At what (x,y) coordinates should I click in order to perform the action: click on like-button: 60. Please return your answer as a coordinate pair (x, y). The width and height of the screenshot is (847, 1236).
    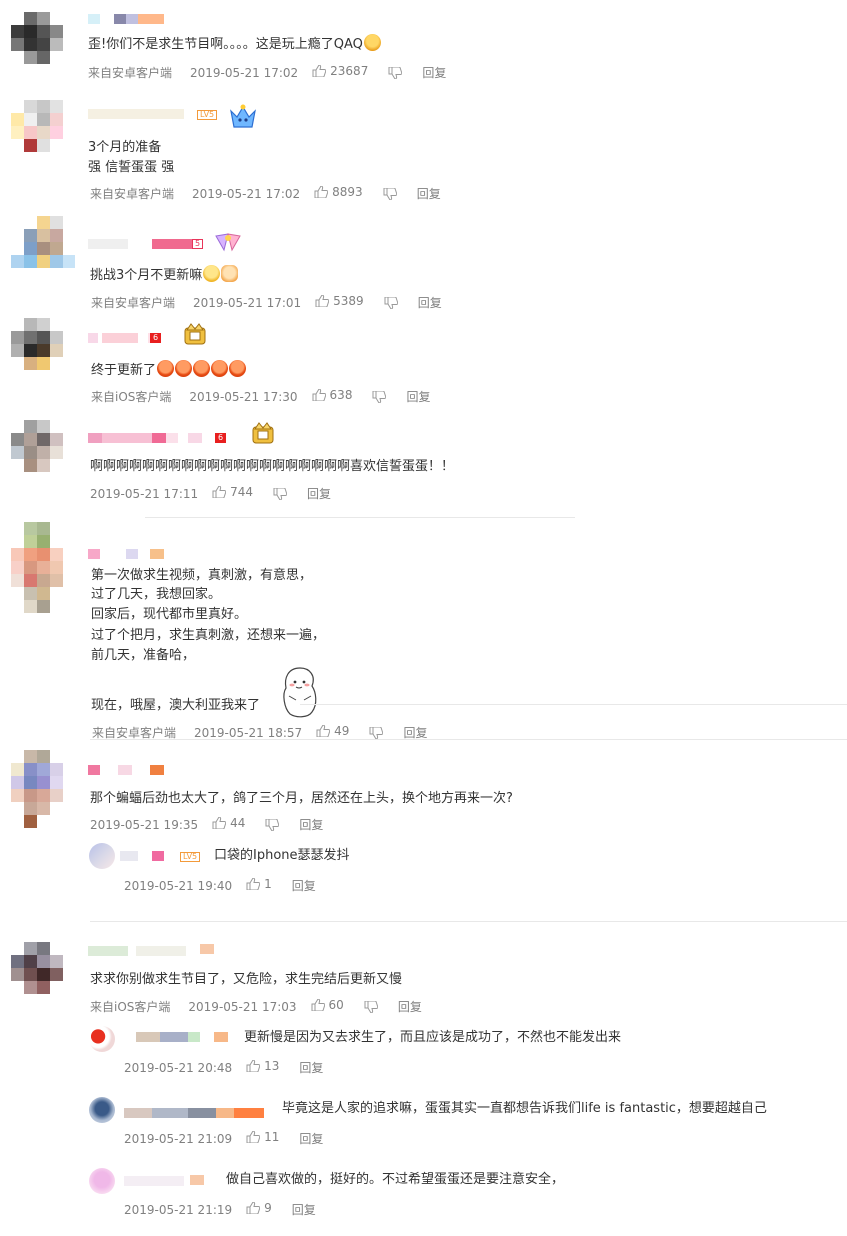
    Looking at the image, I should click on (327, 1005).